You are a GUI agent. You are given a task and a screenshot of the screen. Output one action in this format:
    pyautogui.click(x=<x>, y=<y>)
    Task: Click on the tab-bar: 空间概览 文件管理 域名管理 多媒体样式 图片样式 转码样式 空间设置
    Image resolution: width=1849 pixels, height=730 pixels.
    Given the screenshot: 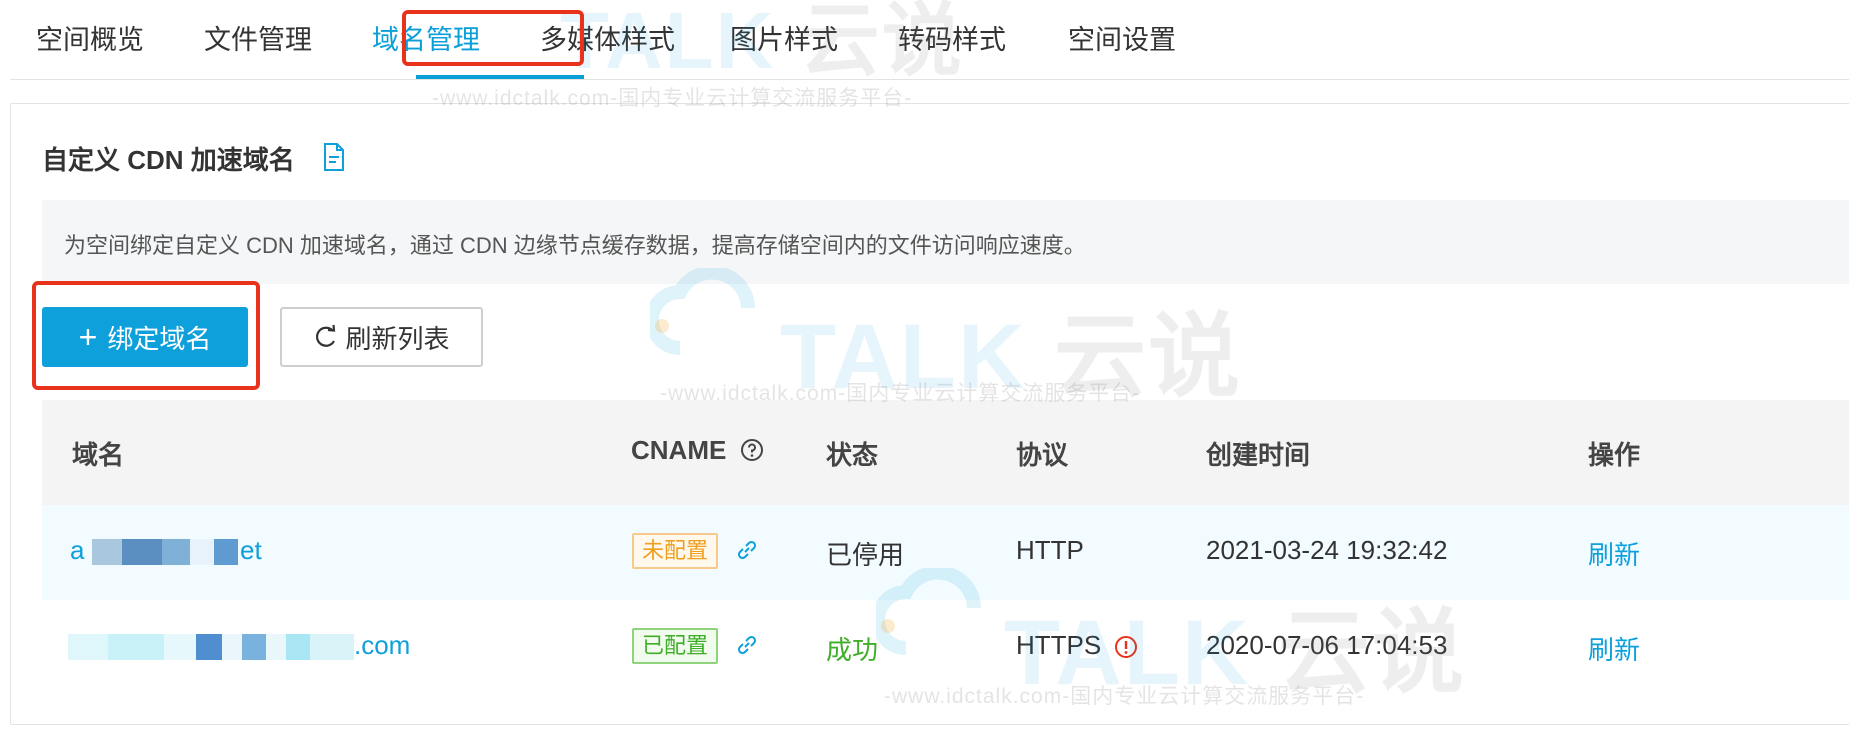 What is the action you would take?
    pyautogui.click(x=929, y=40)
    